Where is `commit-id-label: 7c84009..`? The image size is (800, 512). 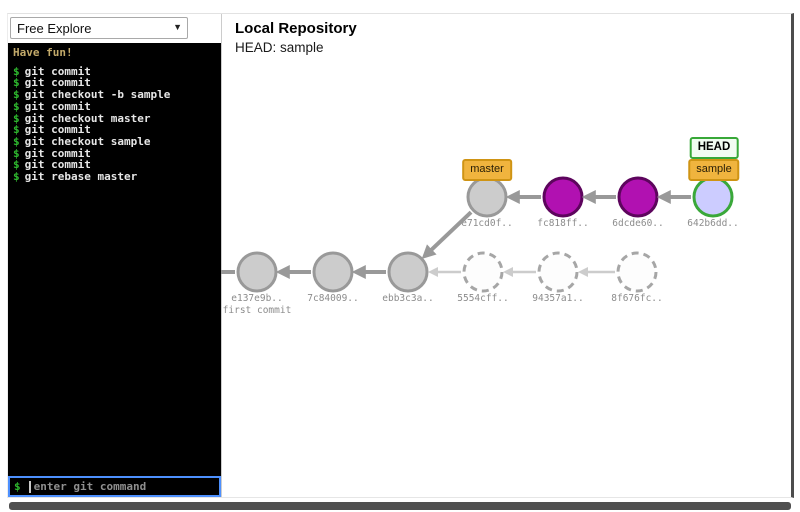
commit-id-label: 7c84009.. is located at coordinates (332, 298).